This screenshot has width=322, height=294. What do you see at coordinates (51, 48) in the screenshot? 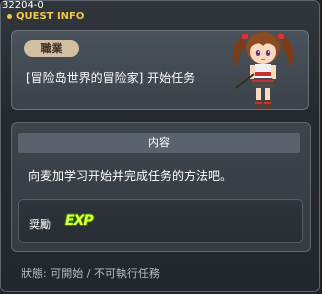
I see `job-badge: 職業` at bounding box center [51, 48].